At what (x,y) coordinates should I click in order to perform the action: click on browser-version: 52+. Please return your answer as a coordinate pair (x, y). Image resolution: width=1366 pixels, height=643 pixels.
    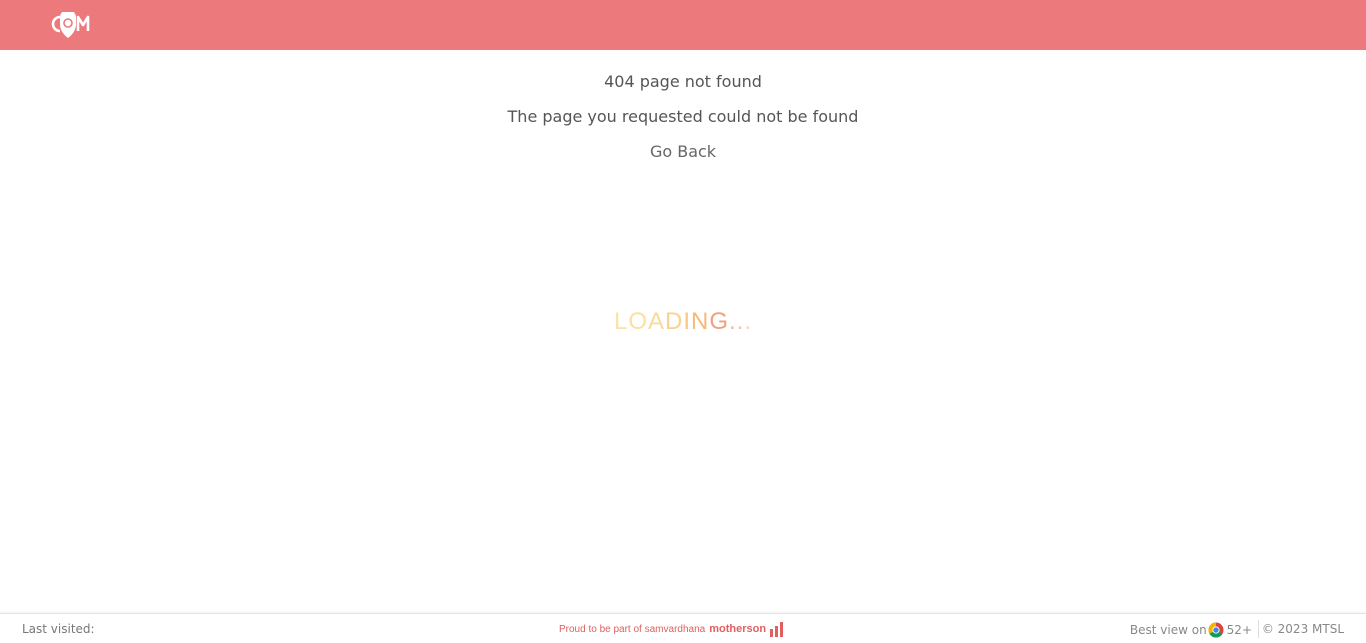
    Looking at the image, I should click on (1239, 630).